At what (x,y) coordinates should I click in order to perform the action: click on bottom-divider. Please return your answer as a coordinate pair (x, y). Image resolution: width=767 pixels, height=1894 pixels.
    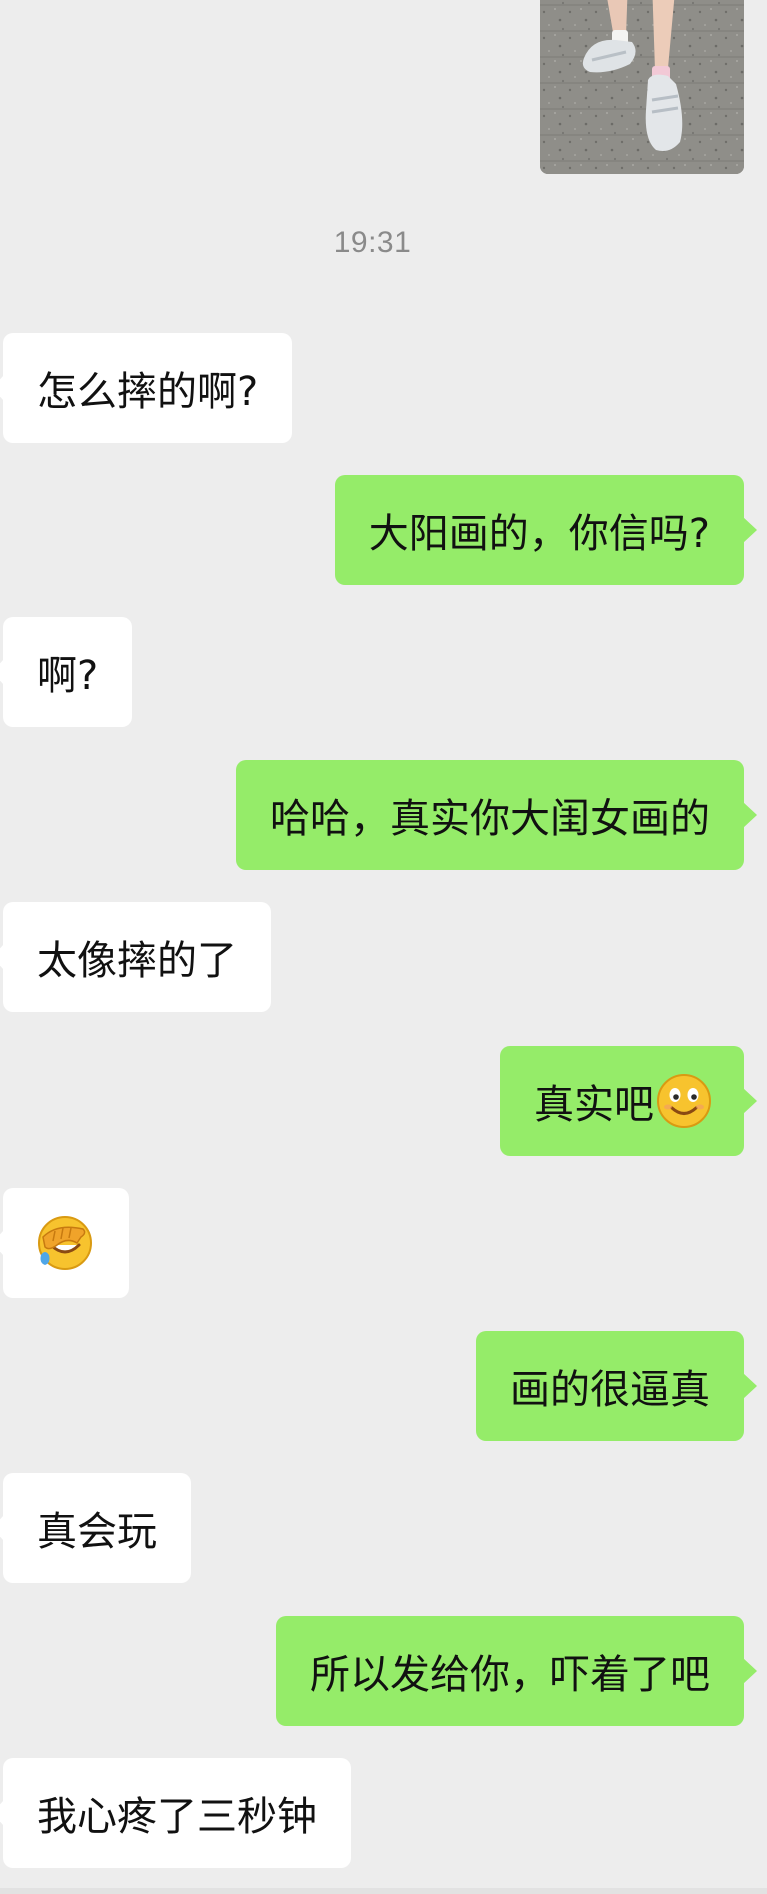
    Looking at the image, I should click on (383, 1891).